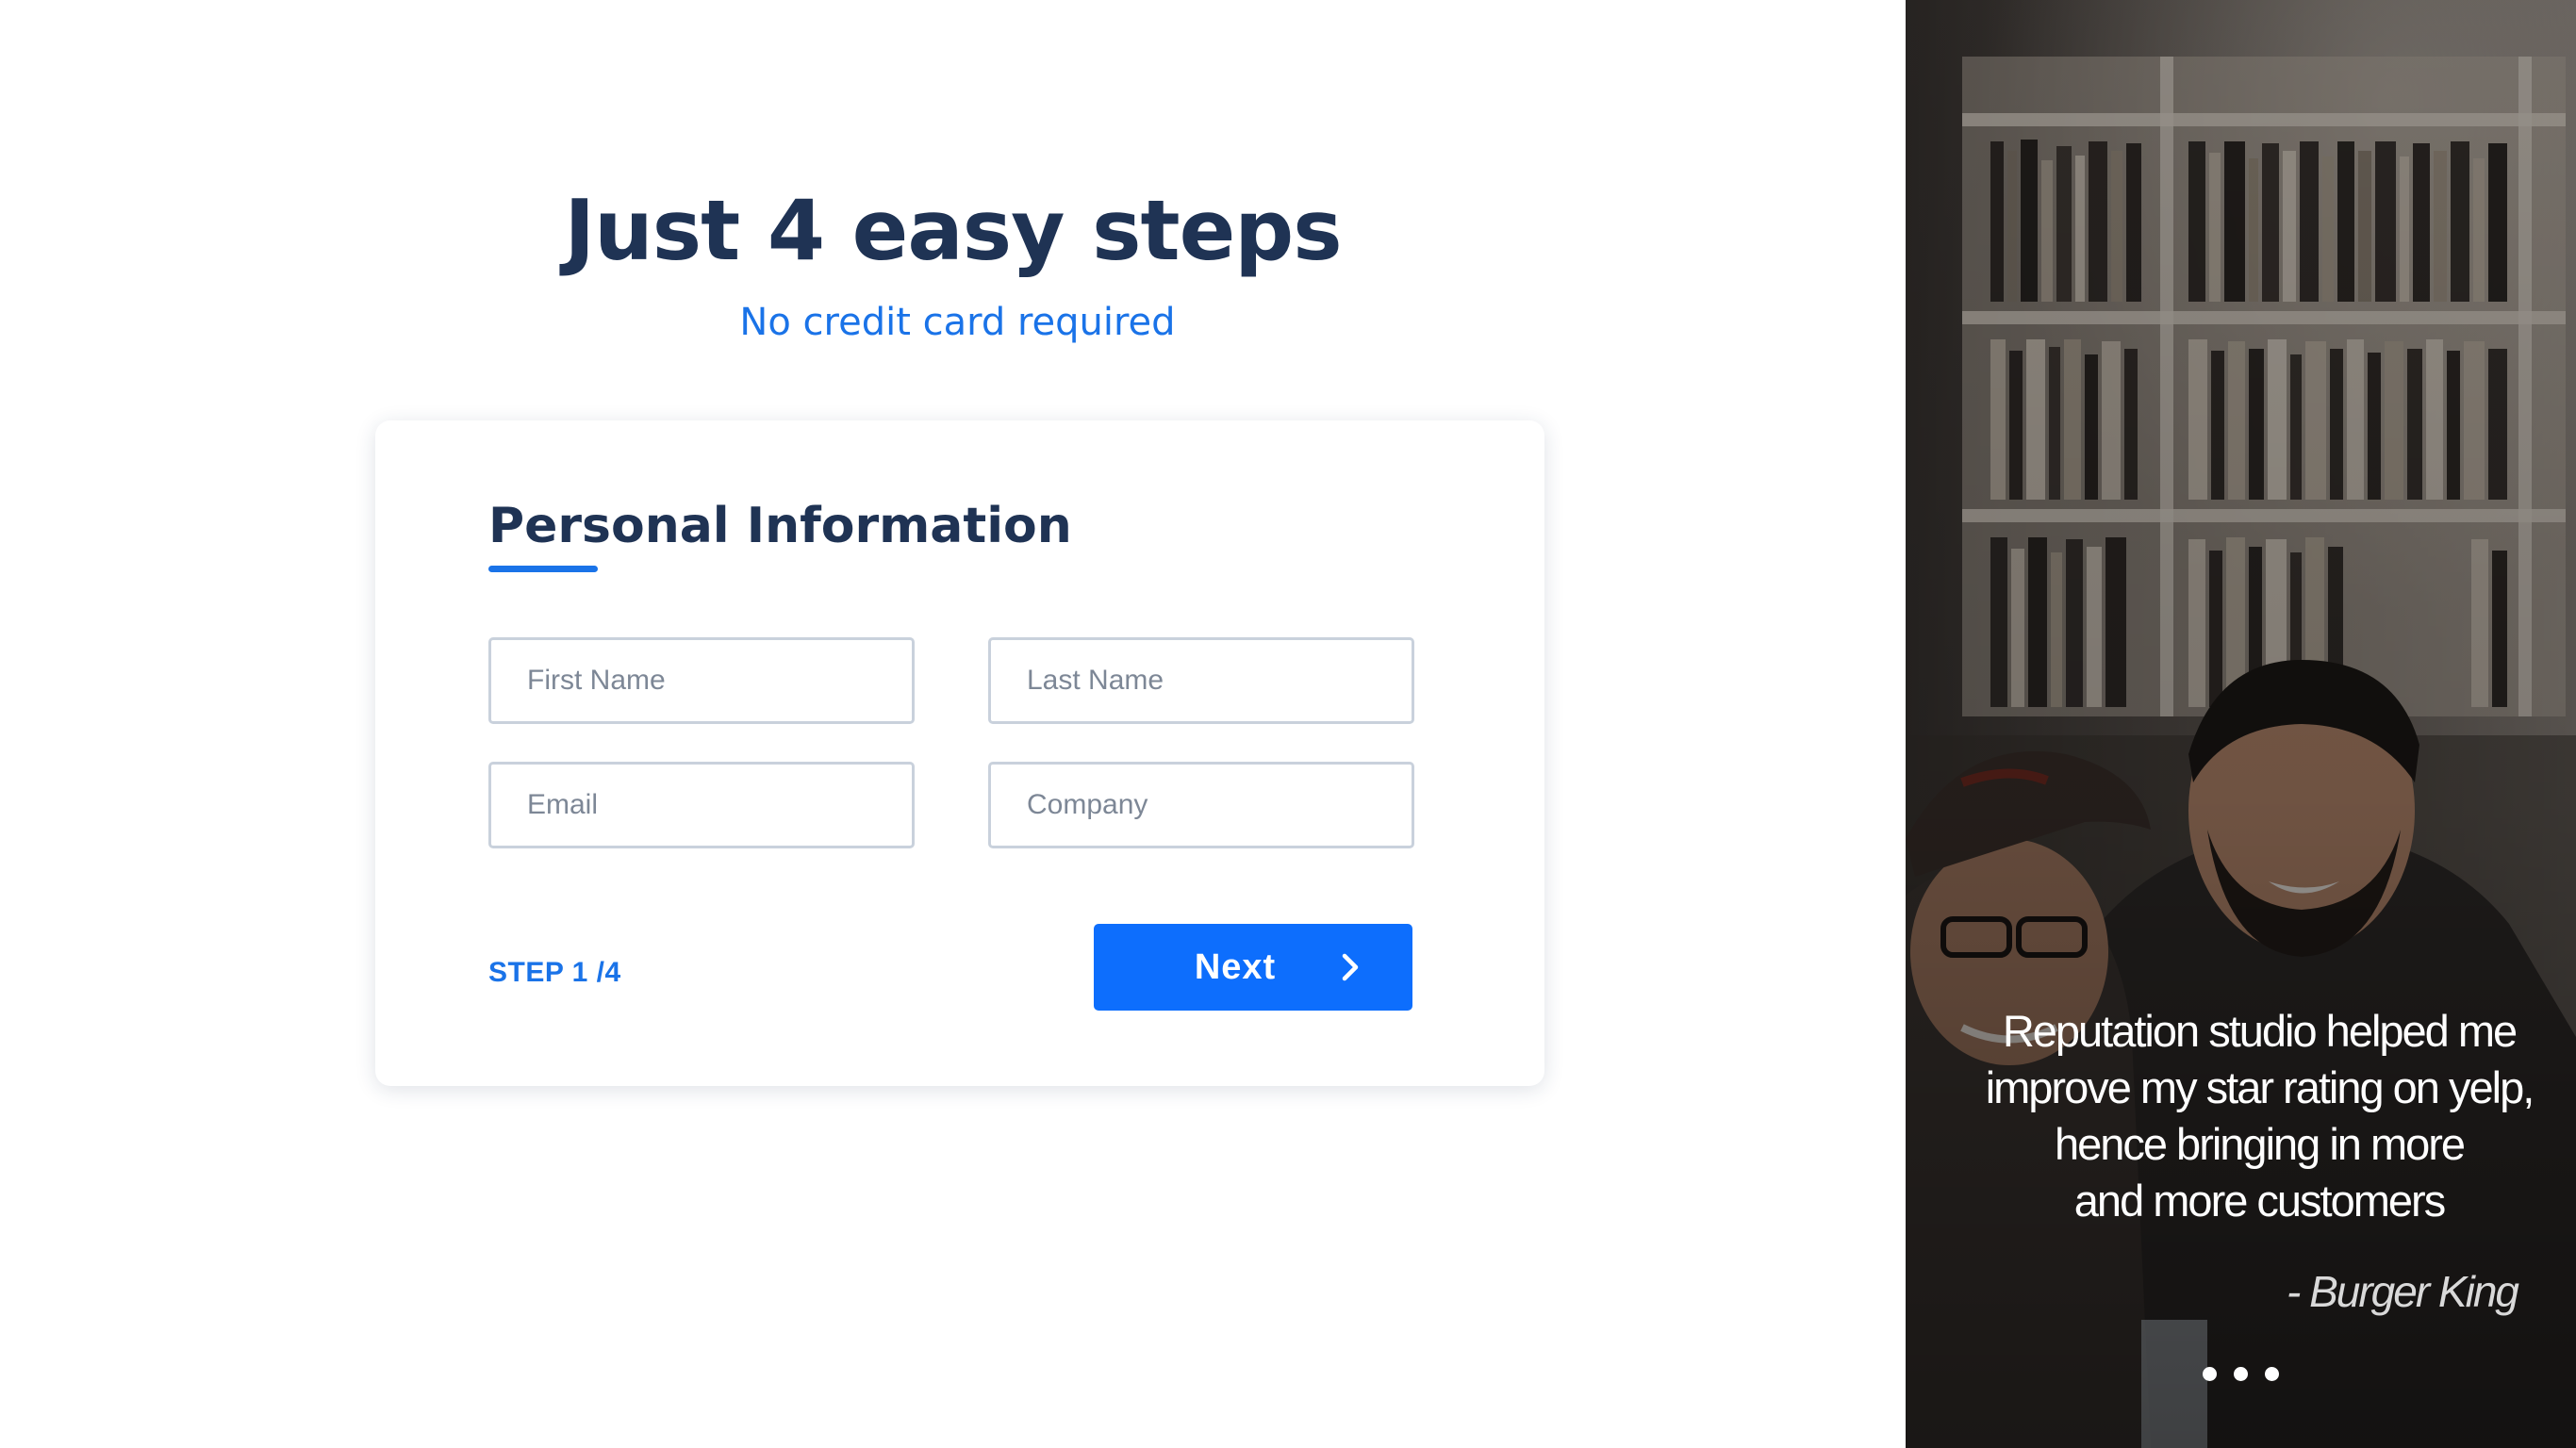 The height and width of the screenshot is (1448, 2576). I want to click on quote-line: Reputation studio helped me, so click(2260, 1031).